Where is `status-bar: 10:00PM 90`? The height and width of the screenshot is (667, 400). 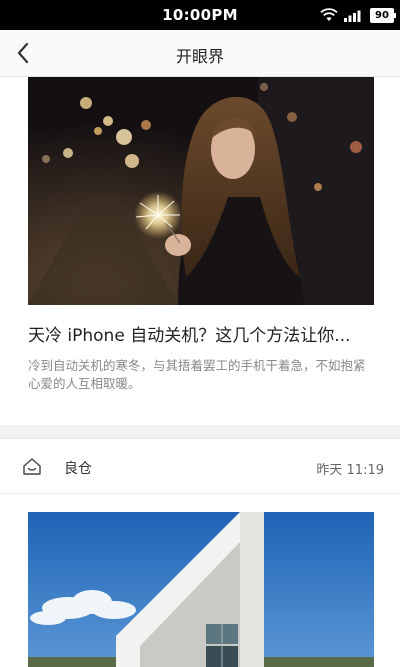 status-bar: 10:00PM 90 is located at coordinates (200, 15).